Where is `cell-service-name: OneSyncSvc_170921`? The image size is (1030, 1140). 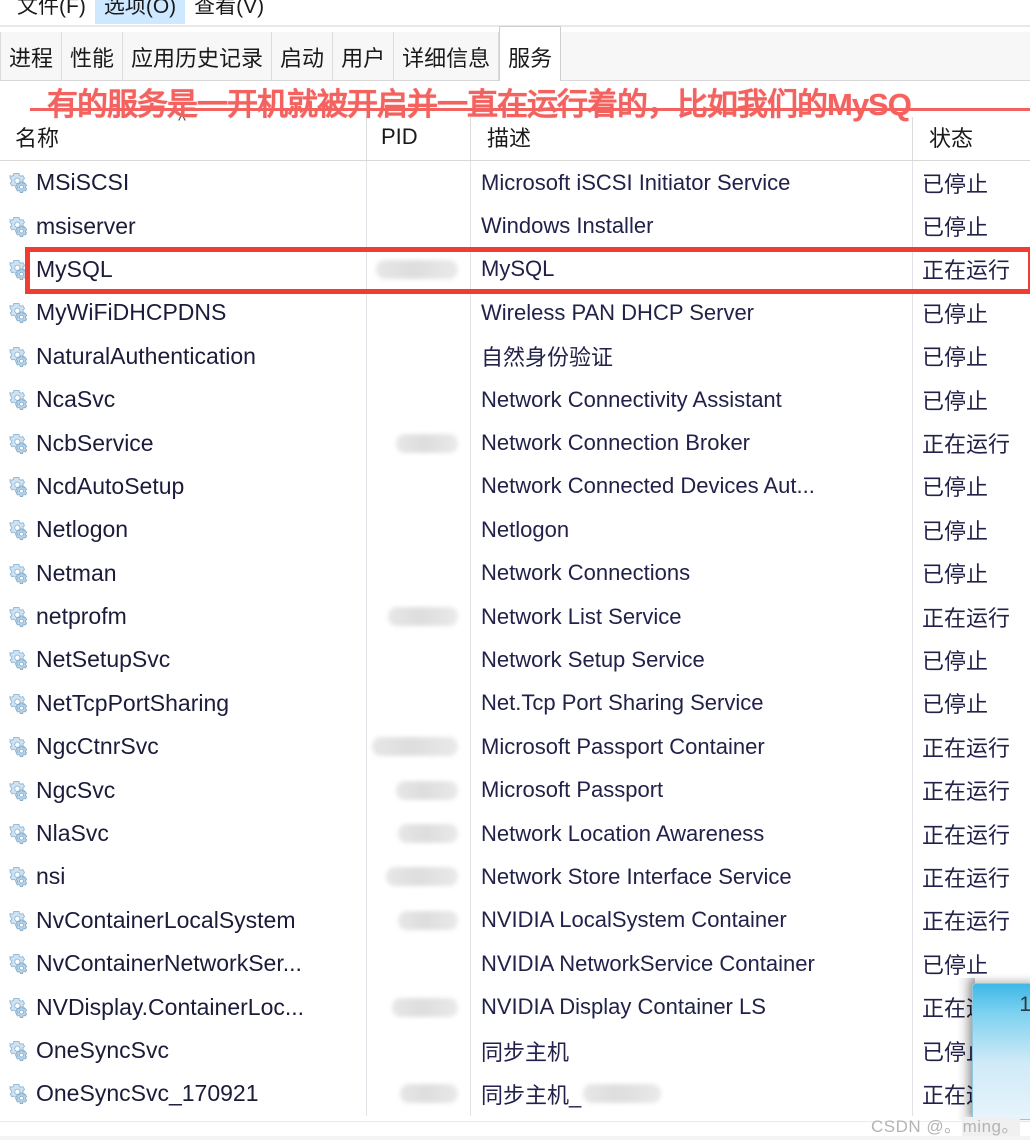 cell-service-name: OneSyncSvc_170921 is located at coordinates (182, 1093).